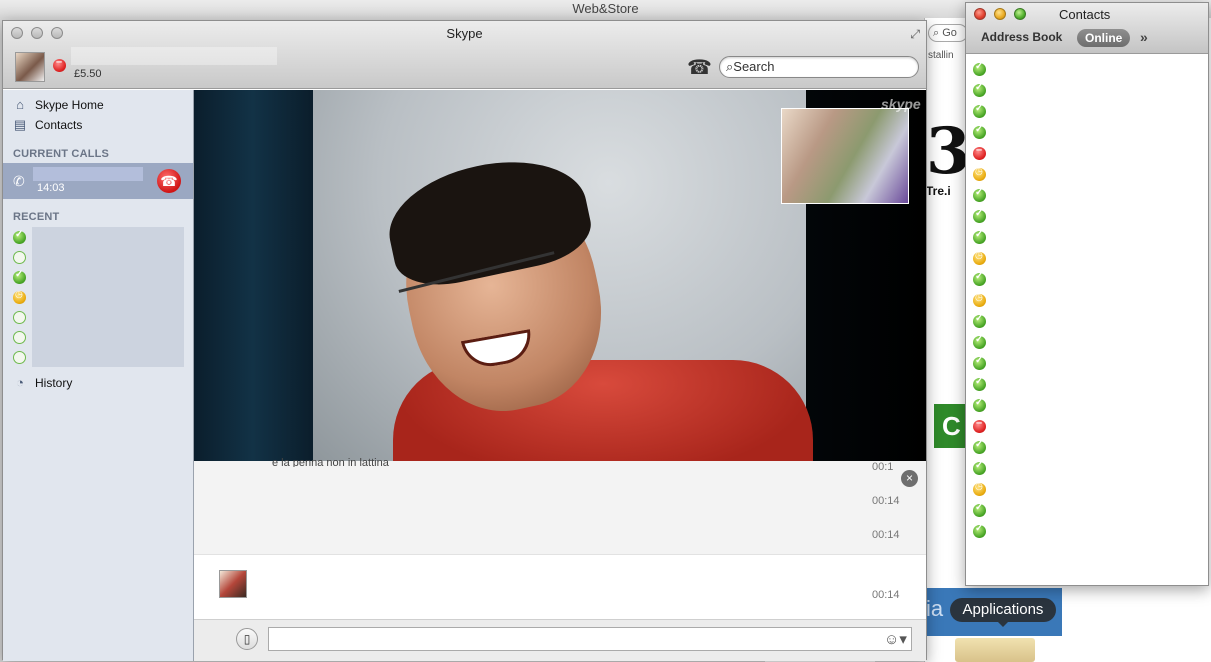  Describe the element at coordinates (819, 67) in the screenshot. I see `search-input: ⌕Search` at that location.